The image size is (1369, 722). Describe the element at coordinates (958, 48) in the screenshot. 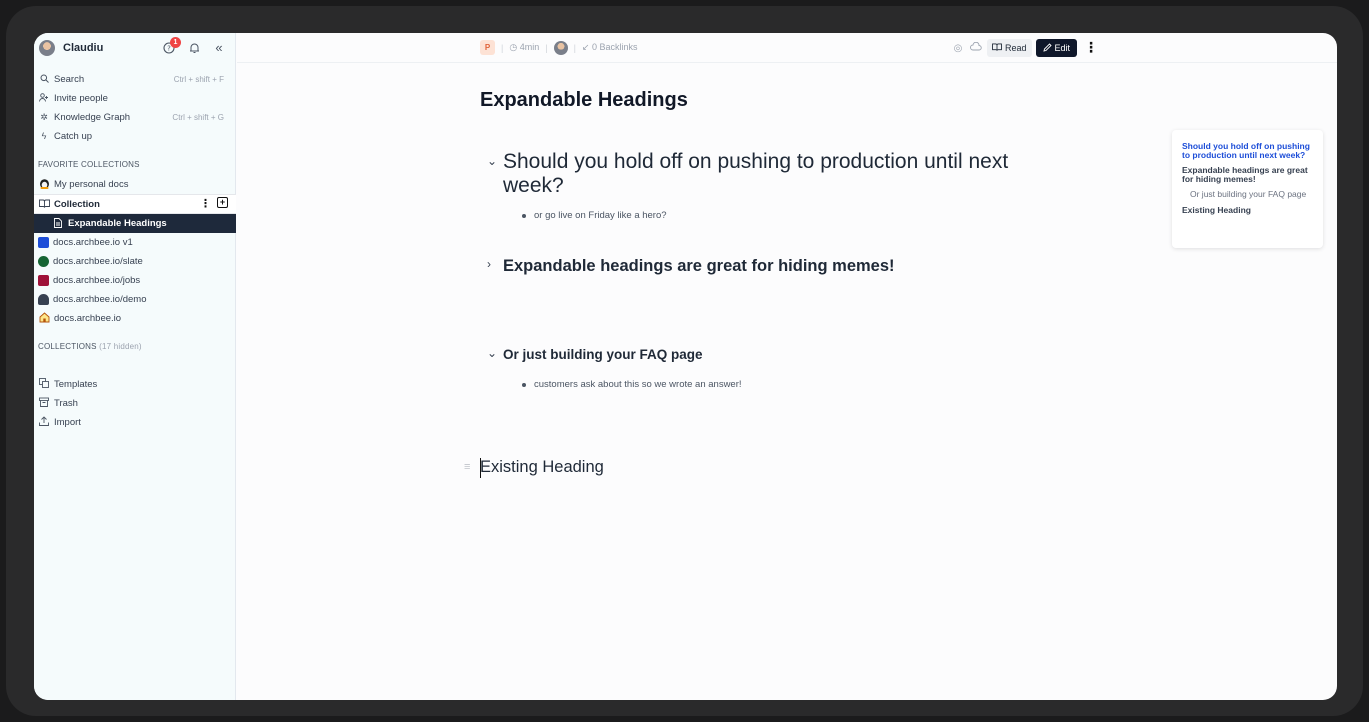

I see `check-circle-icon: ◎` at that location.